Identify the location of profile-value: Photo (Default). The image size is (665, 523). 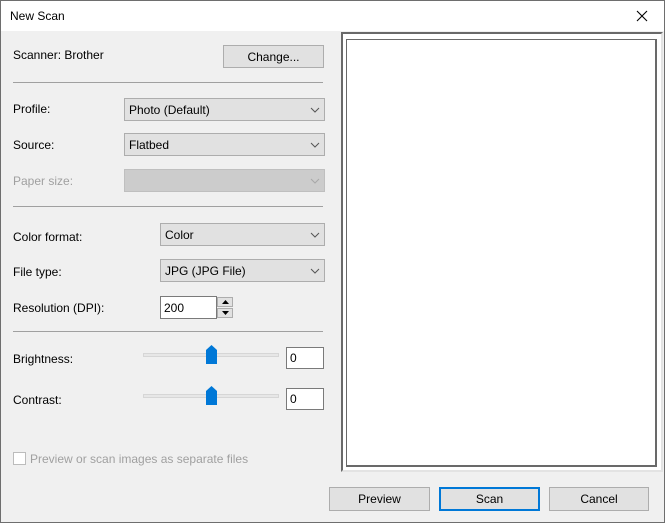
(169, 109).